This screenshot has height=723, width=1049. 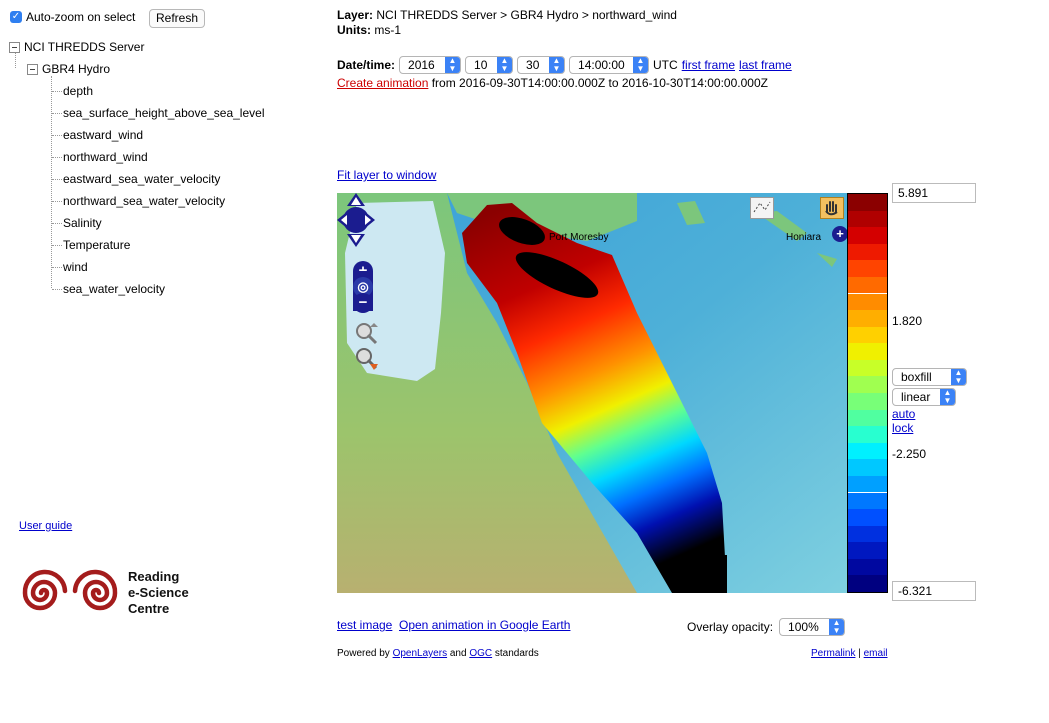 What do you see at coordinates (489, 65) in the screenshot?
I see `month-select: 10 ▲ ▼` at bounding box center [489, 65].